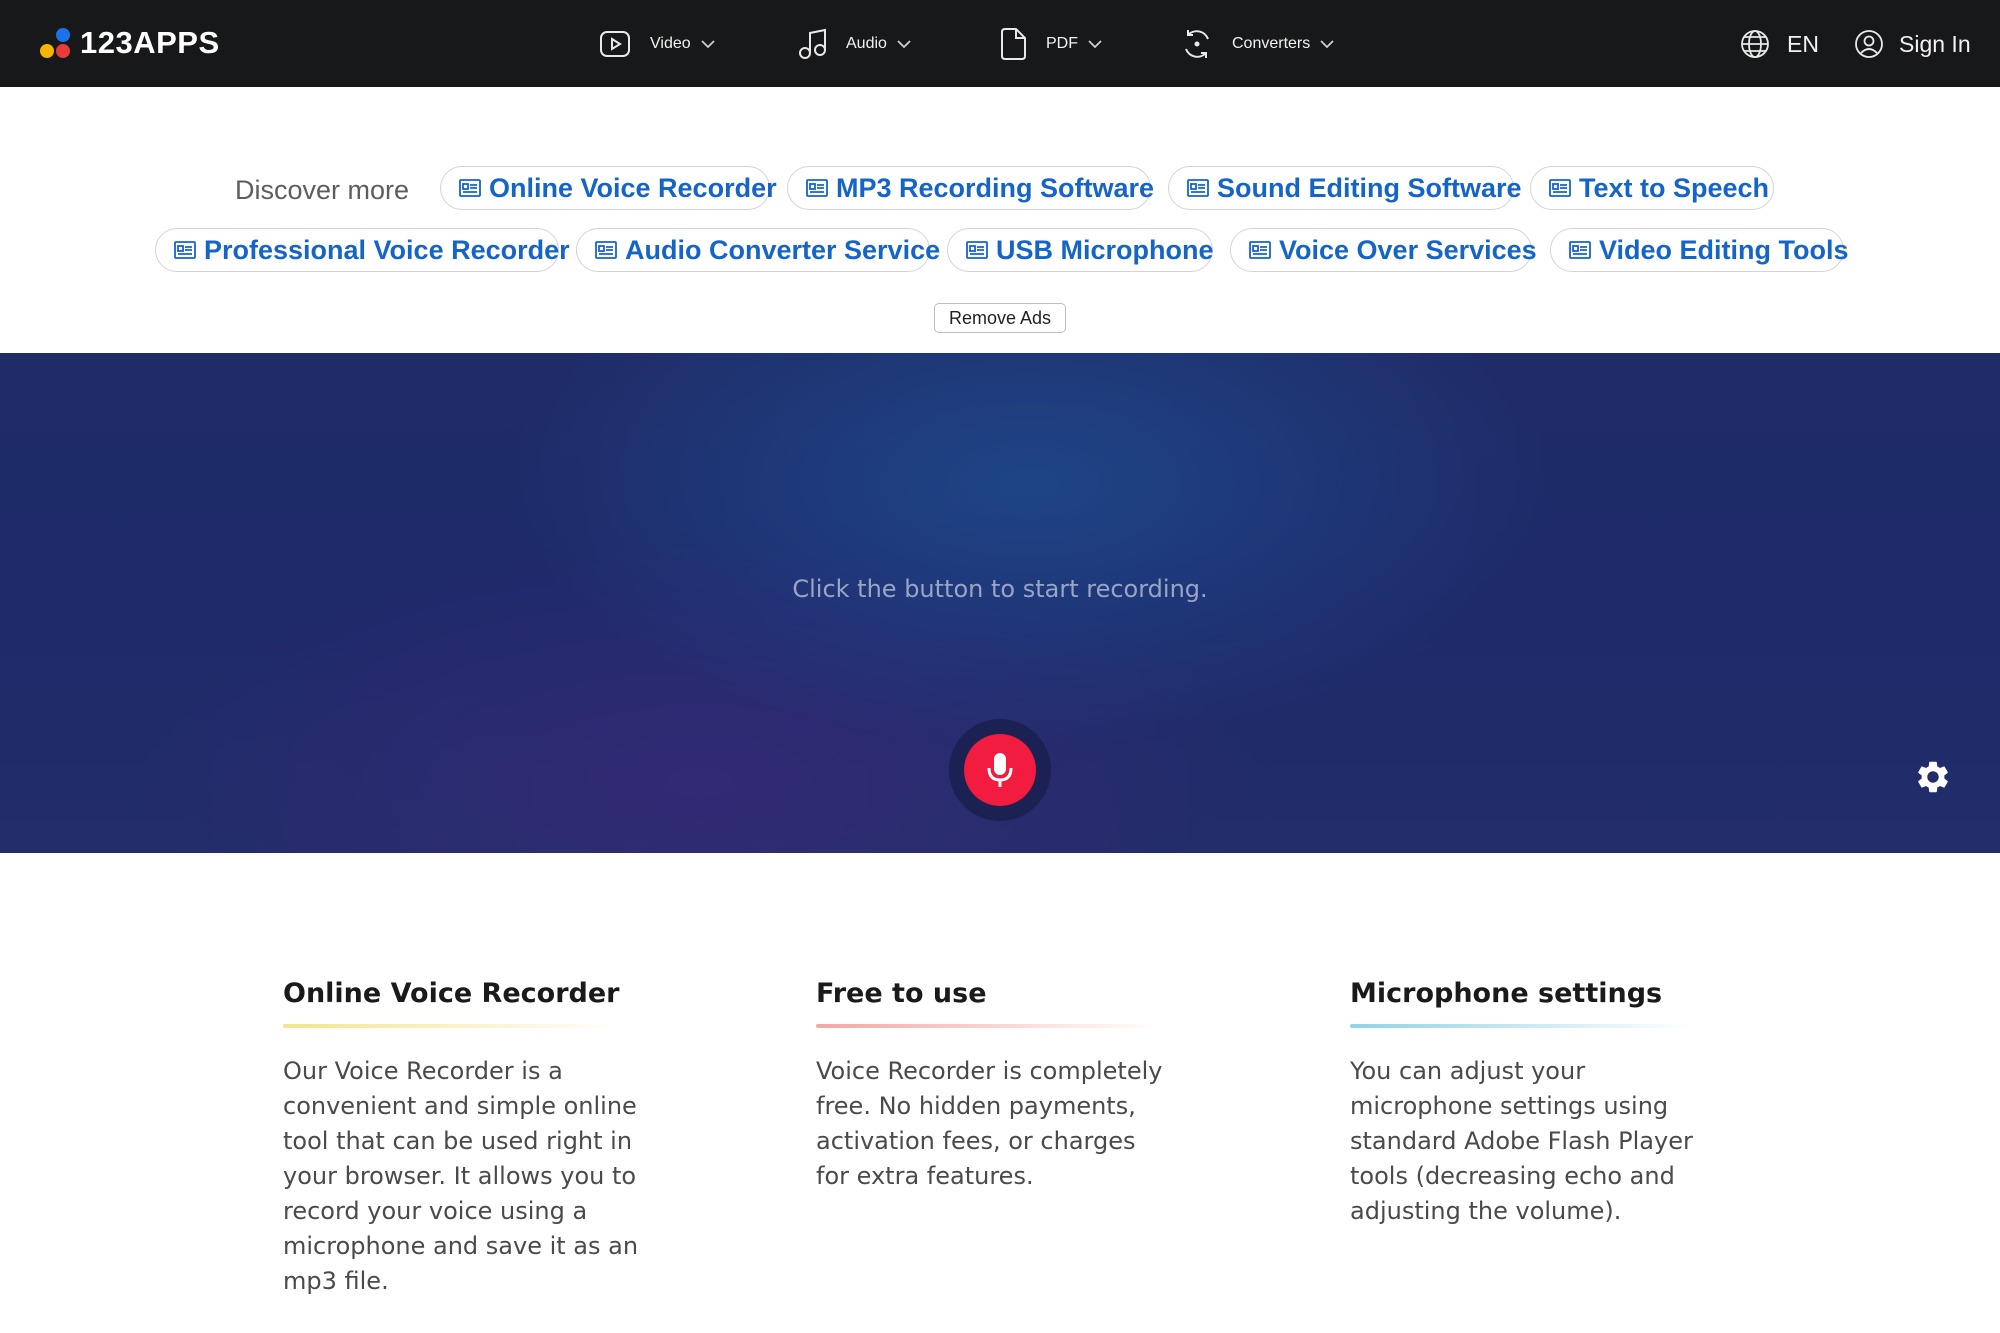  Describe the element at coordinates (615, 44) in the screenshot. I see `video-play-icon` at that location.